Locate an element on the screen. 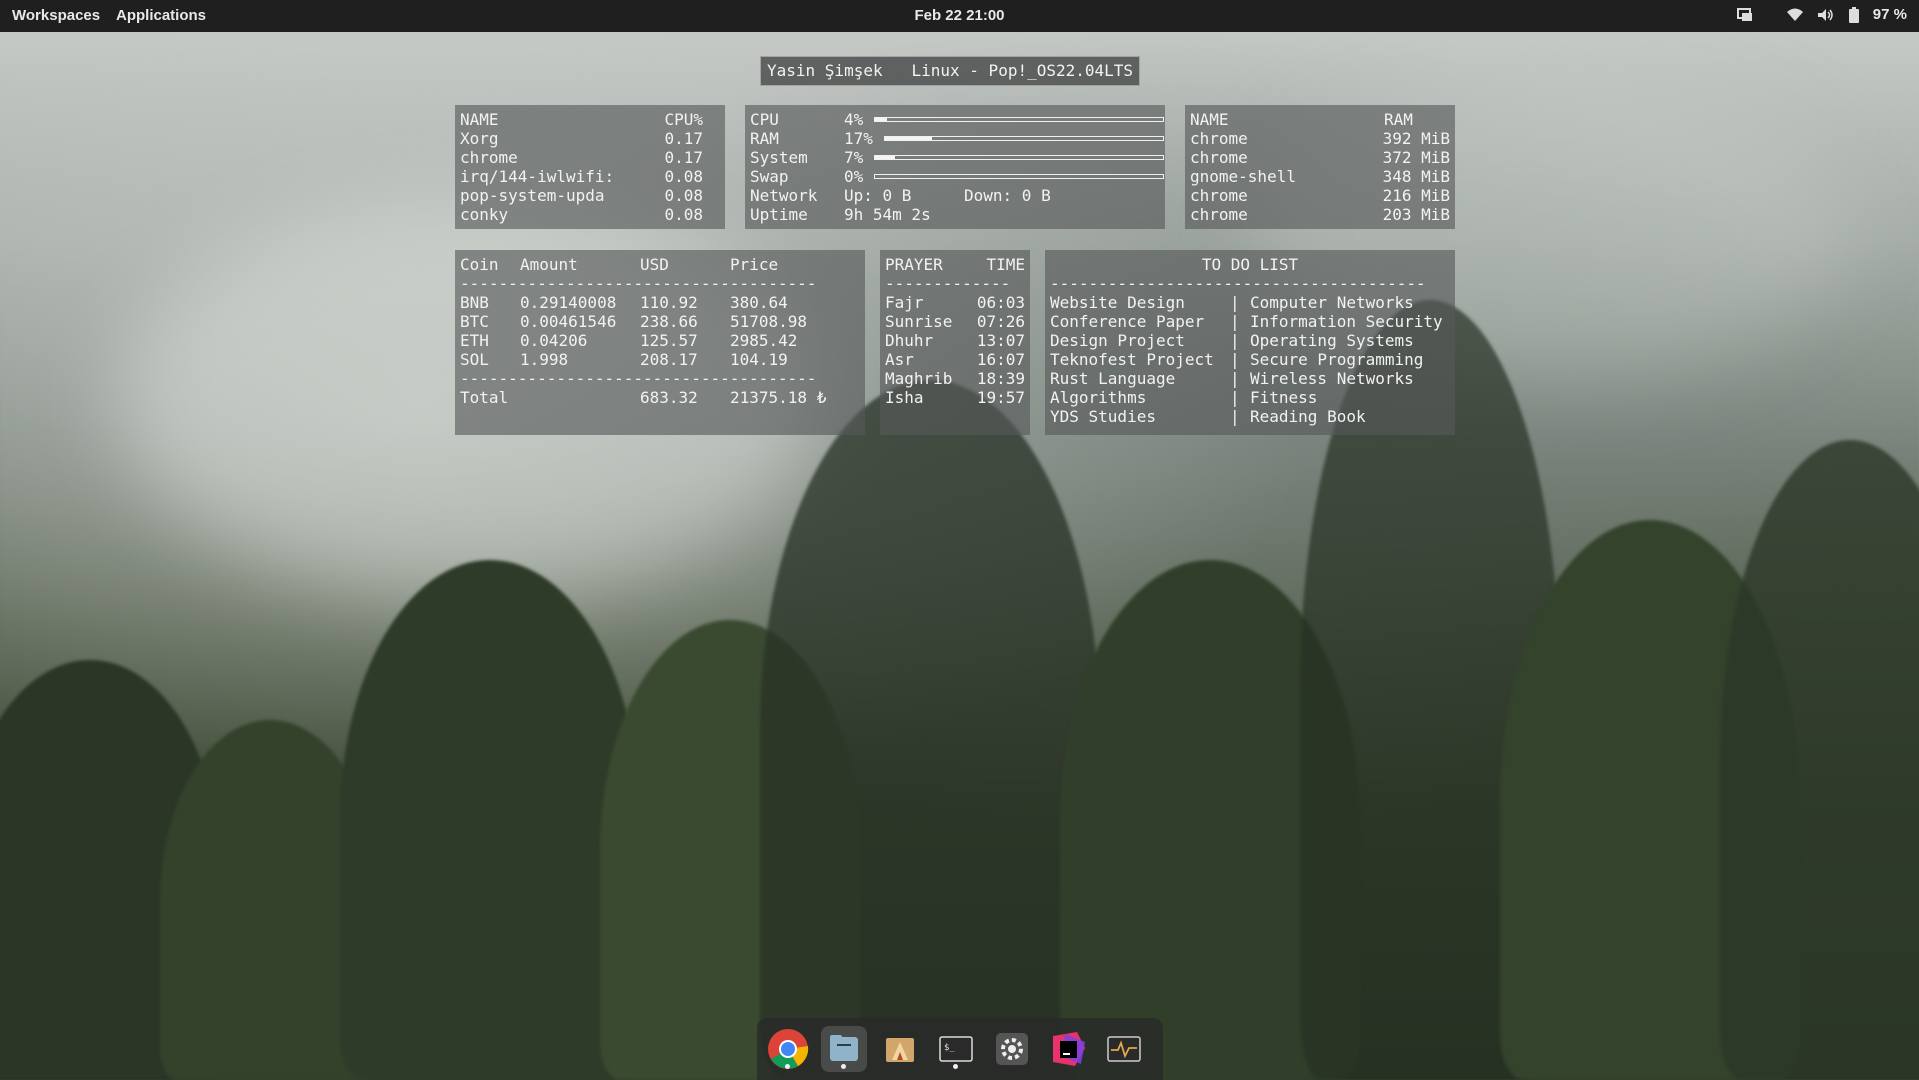 The height and width of the screenshot is (1080, 1919). table-row: chrome 0.17 is located at coordinates (581, 157).